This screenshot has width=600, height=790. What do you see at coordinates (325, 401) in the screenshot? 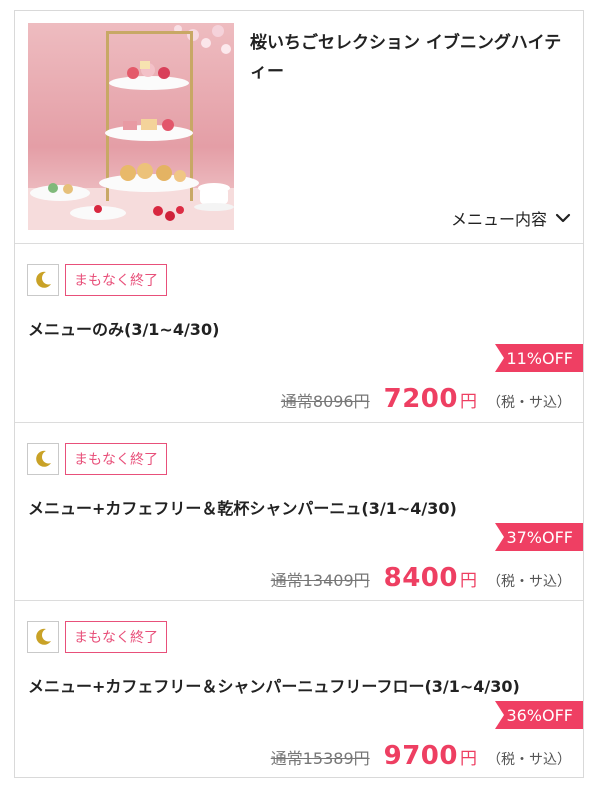
I see `regular-price: 通常8096円` at bounding box center [325, 401].